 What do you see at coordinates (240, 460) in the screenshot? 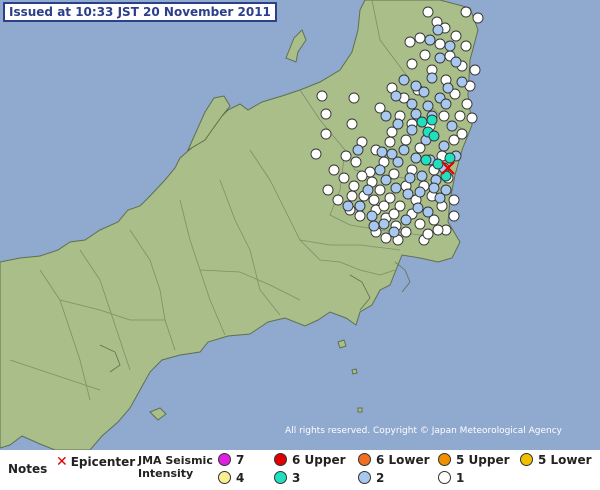
I see `legend-item-7-label: 7` at bounding box center [240, 460].